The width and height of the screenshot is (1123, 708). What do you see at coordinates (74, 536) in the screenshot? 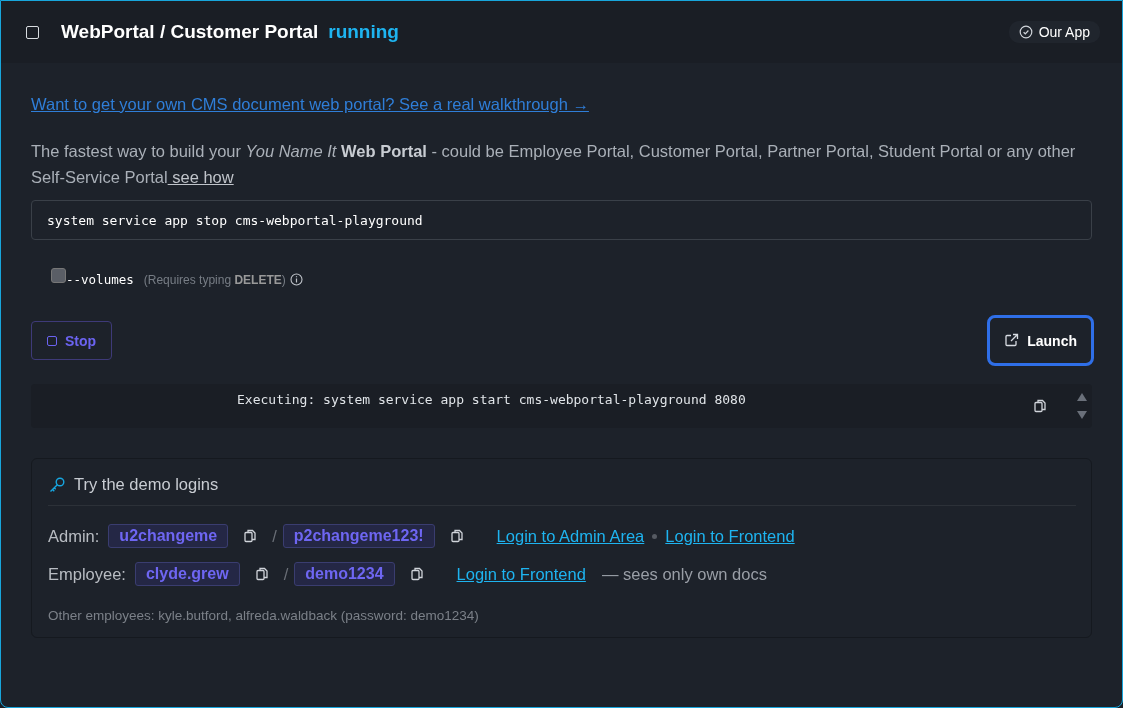
I see `role-label: Admin:` at bounding box center [74, 536].